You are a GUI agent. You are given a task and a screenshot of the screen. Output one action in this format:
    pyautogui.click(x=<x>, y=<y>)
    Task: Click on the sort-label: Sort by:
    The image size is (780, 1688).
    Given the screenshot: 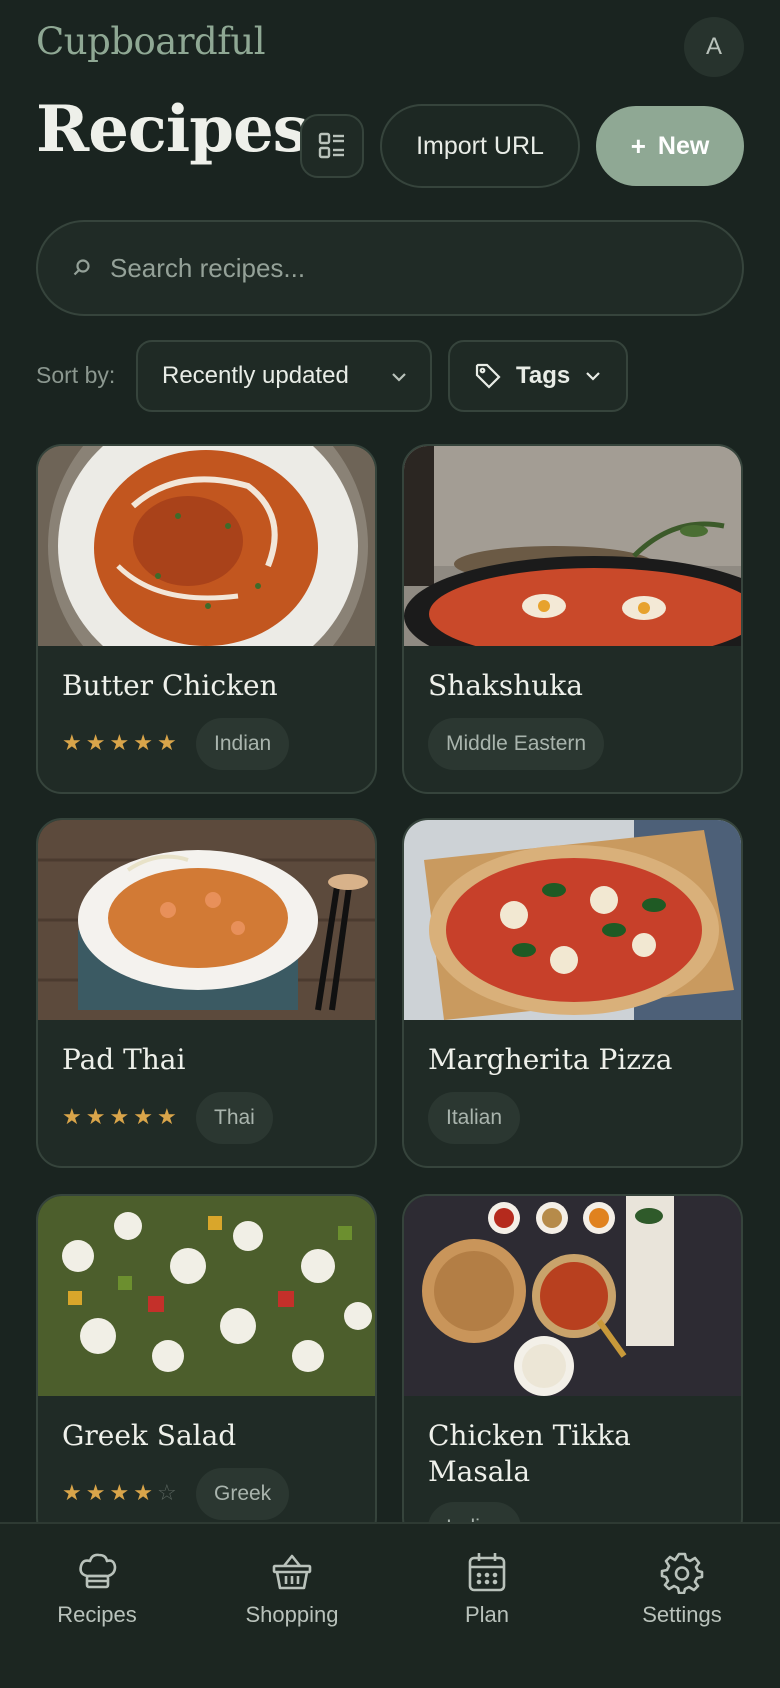 What is the action you would take?
    pyautogui.click(x=76, y=375)
    